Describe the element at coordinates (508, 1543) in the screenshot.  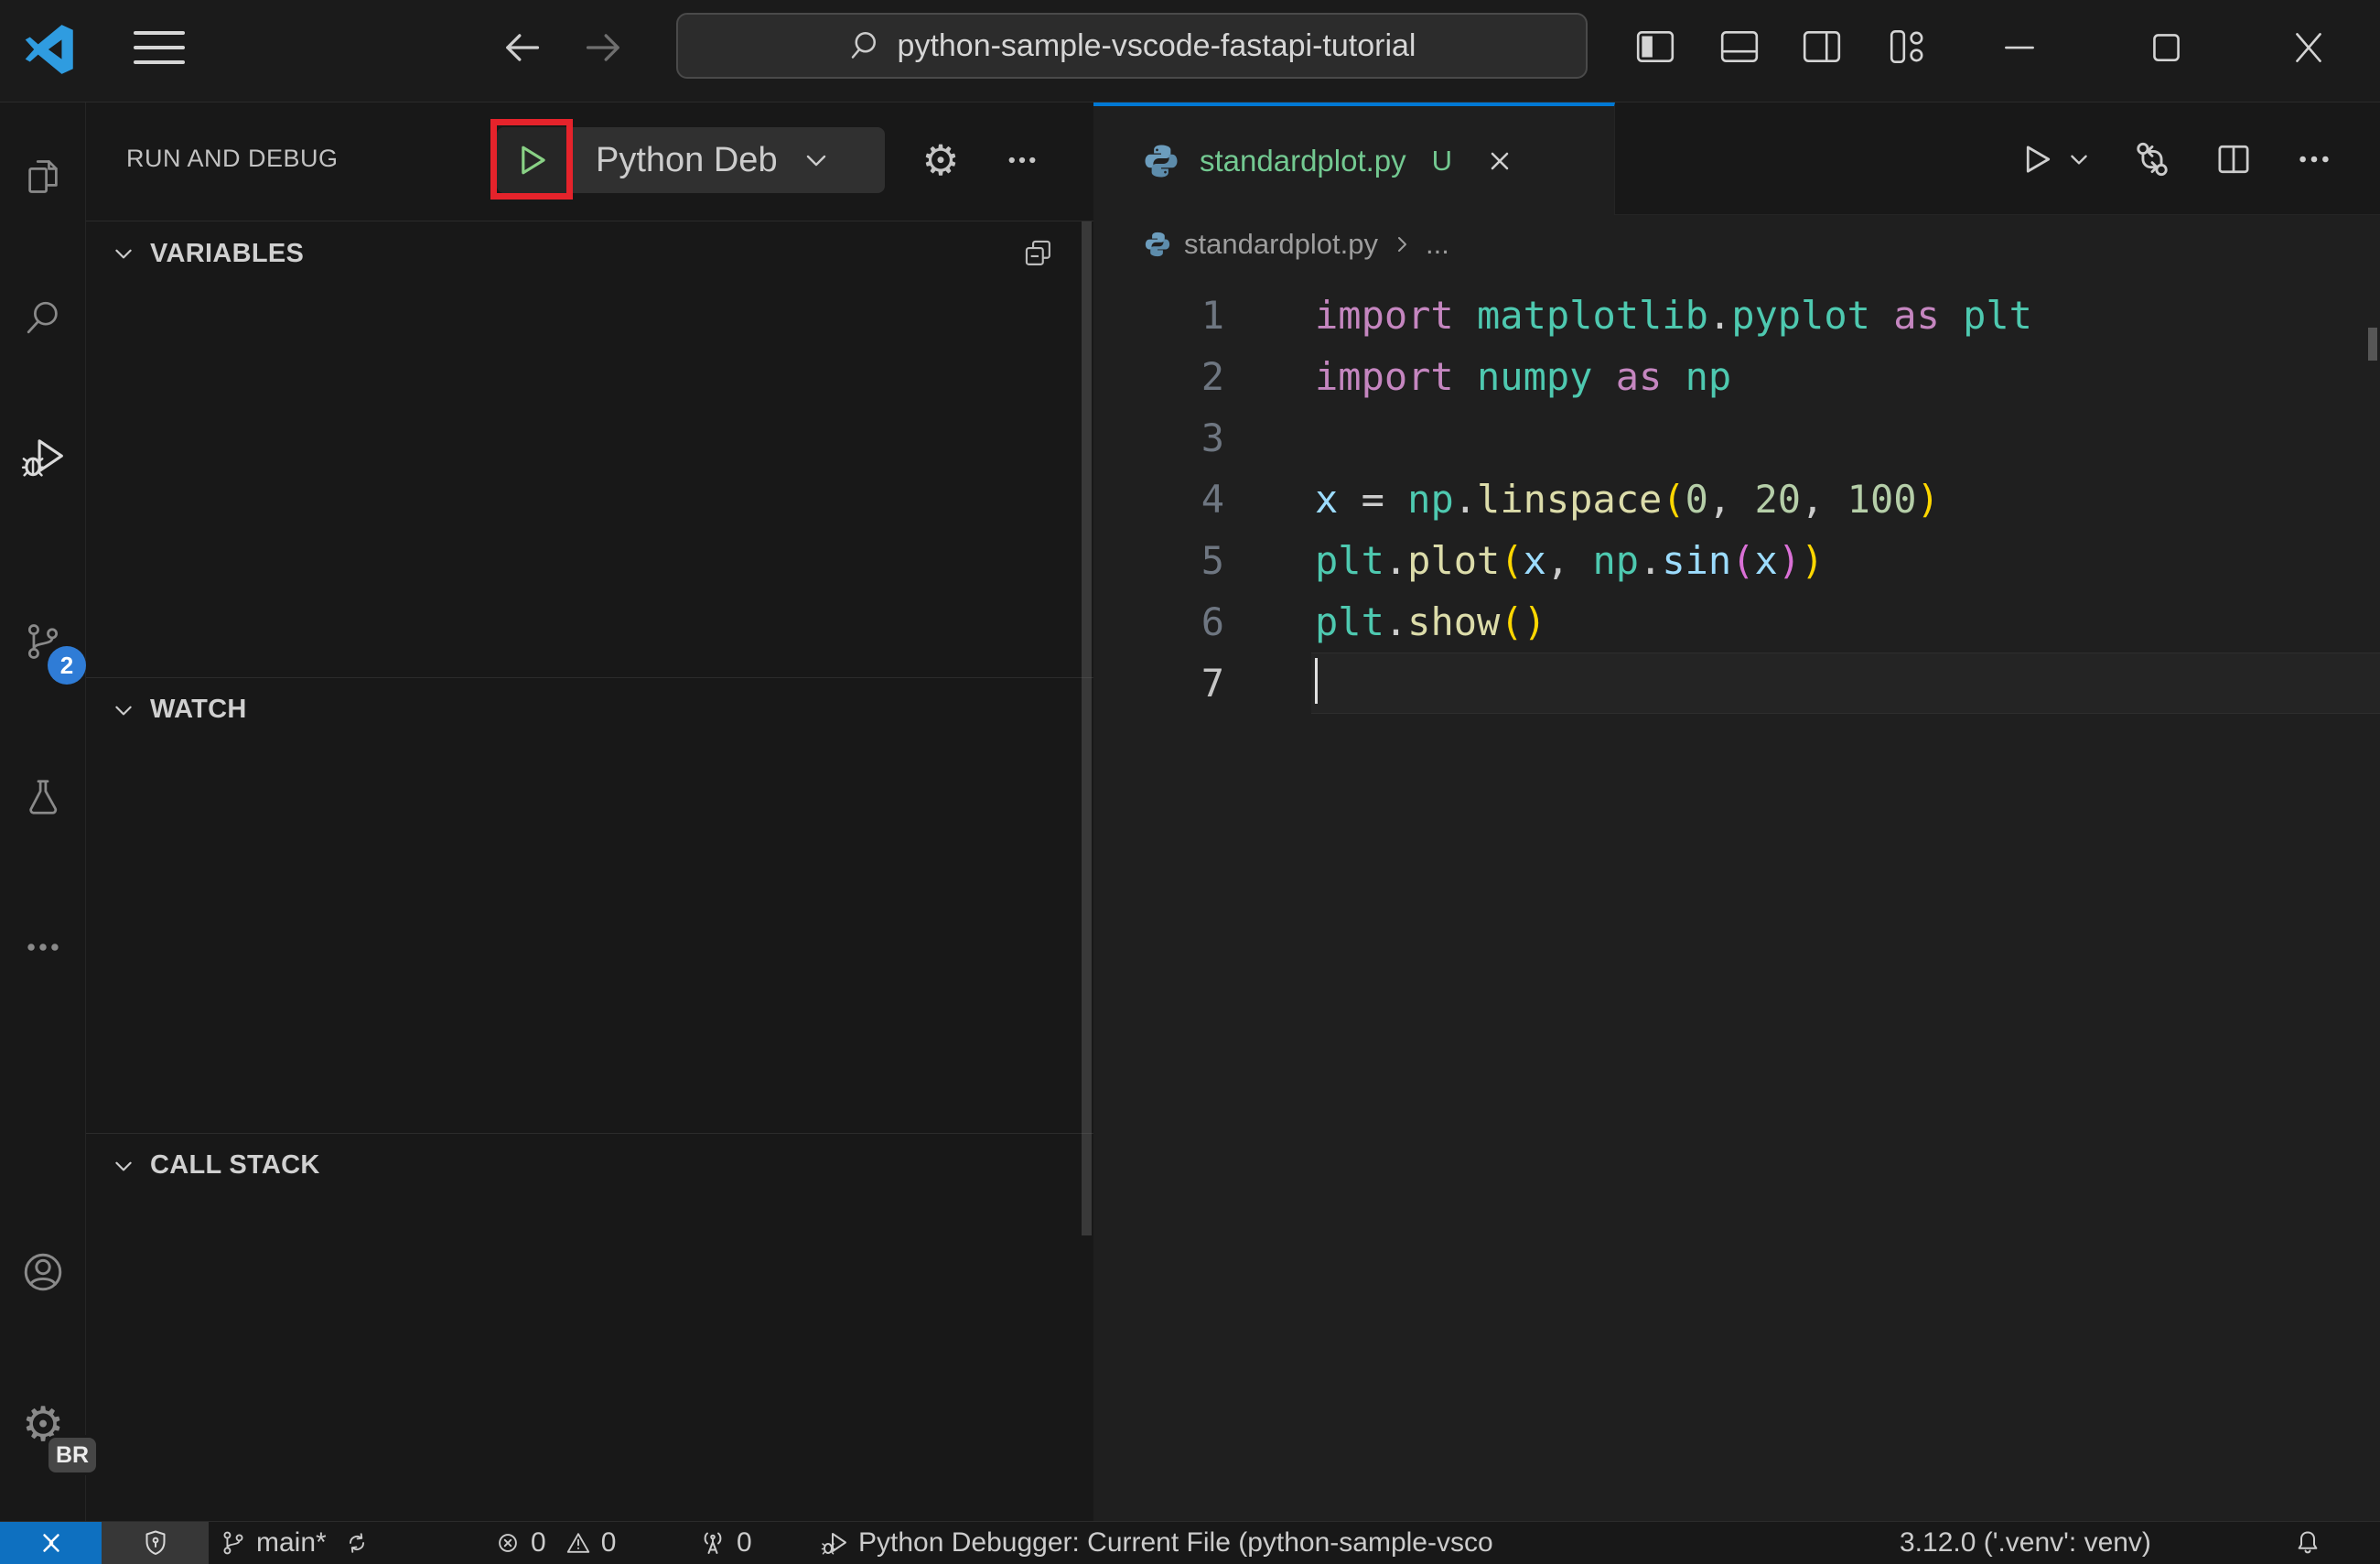
I see `error-icon` at that location.